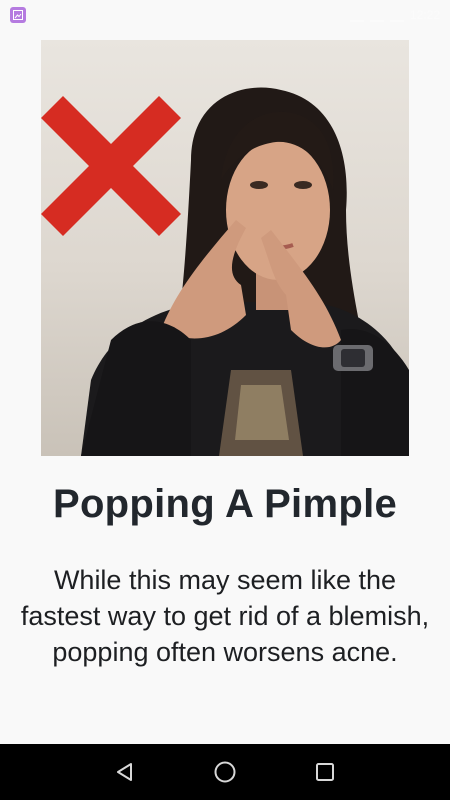 This screenshot has width=450, height=800. What do you see at coordinates (325, 772) in the screenshot?
I see `recents-square-icon` at bounding box center [325, 772].